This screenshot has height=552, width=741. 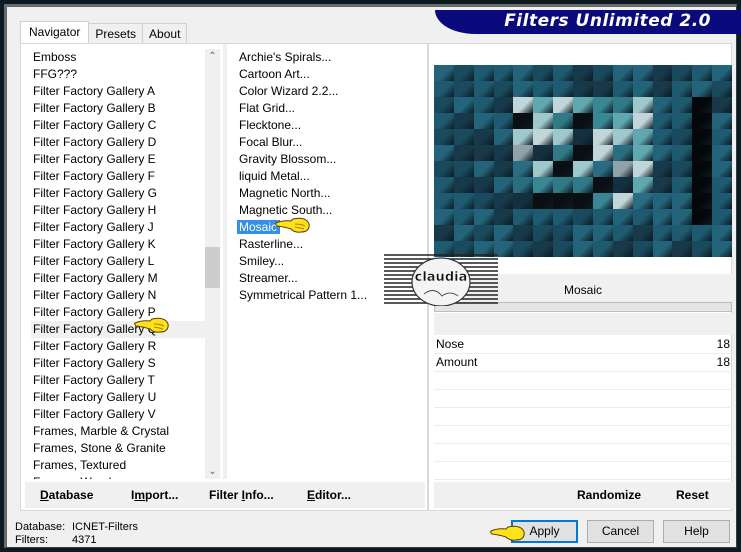 What do you see at coordinates (118, 295) in the screenshot?
I see `category-item: Filter Factory Gallery N` at bounding box center [118, 295].